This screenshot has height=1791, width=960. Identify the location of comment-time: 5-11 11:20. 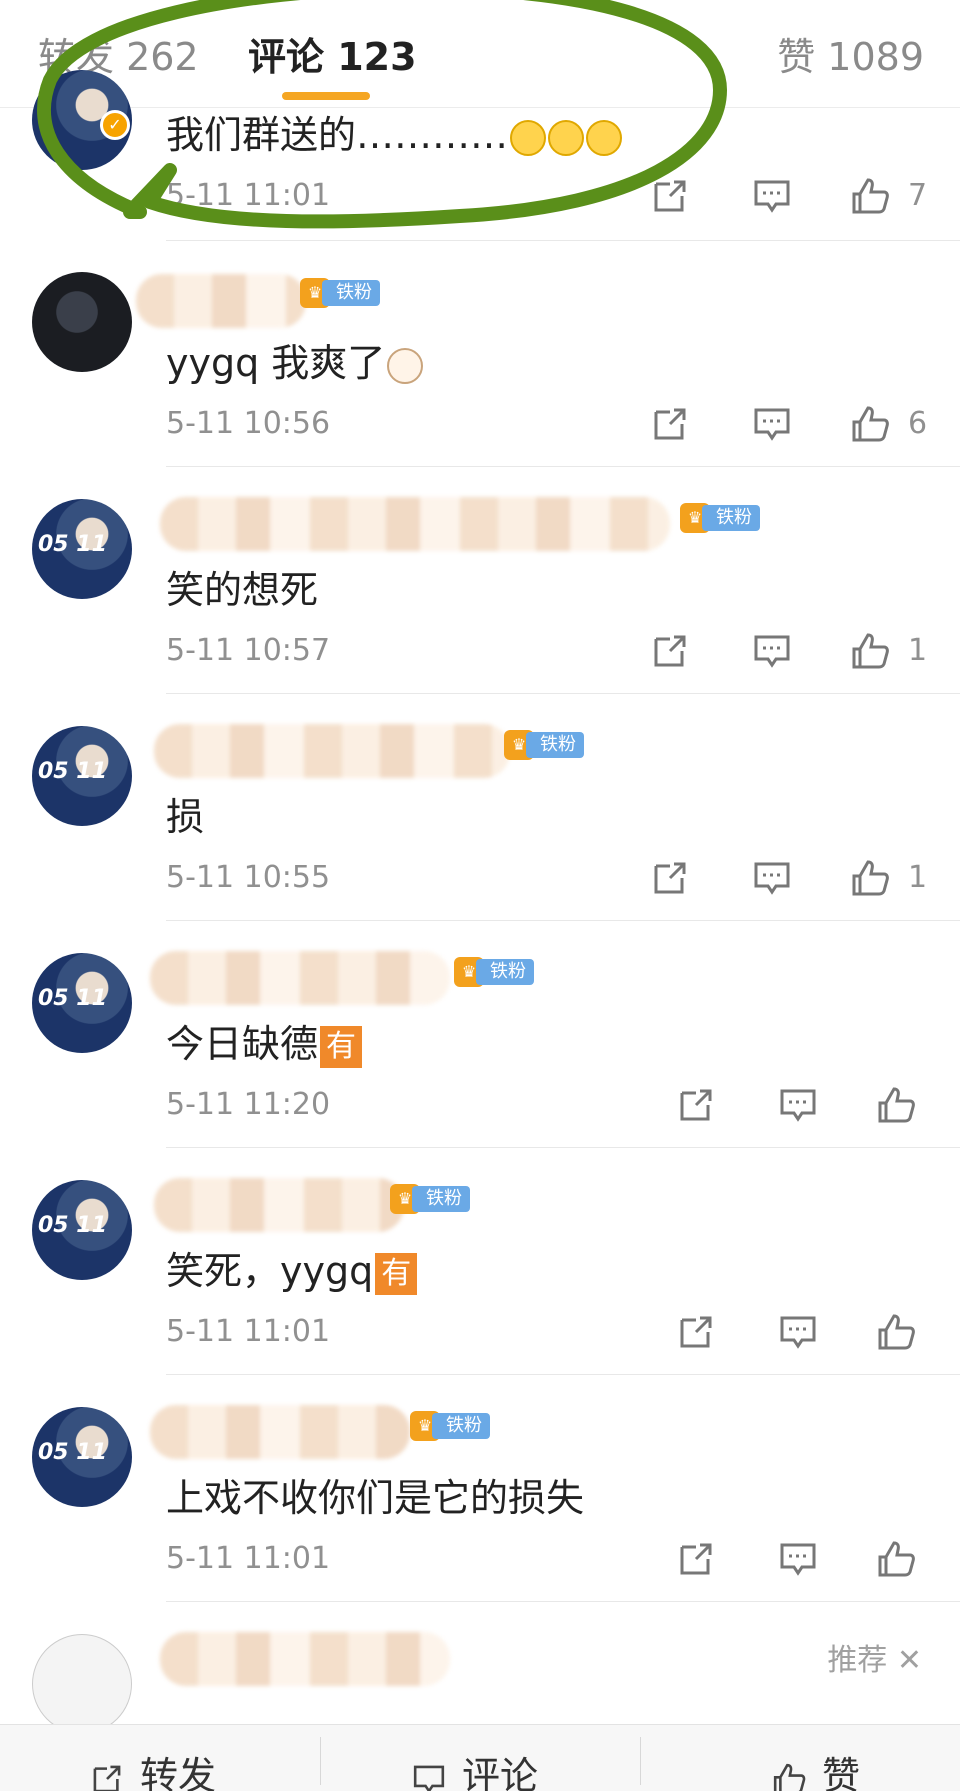
(248, 1104).